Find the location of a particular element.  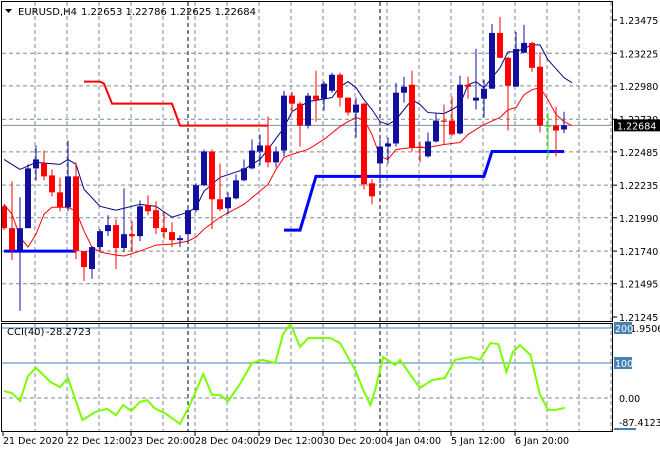

time-label: 4 Jan 04:00 is located at coordinates (414, 441).